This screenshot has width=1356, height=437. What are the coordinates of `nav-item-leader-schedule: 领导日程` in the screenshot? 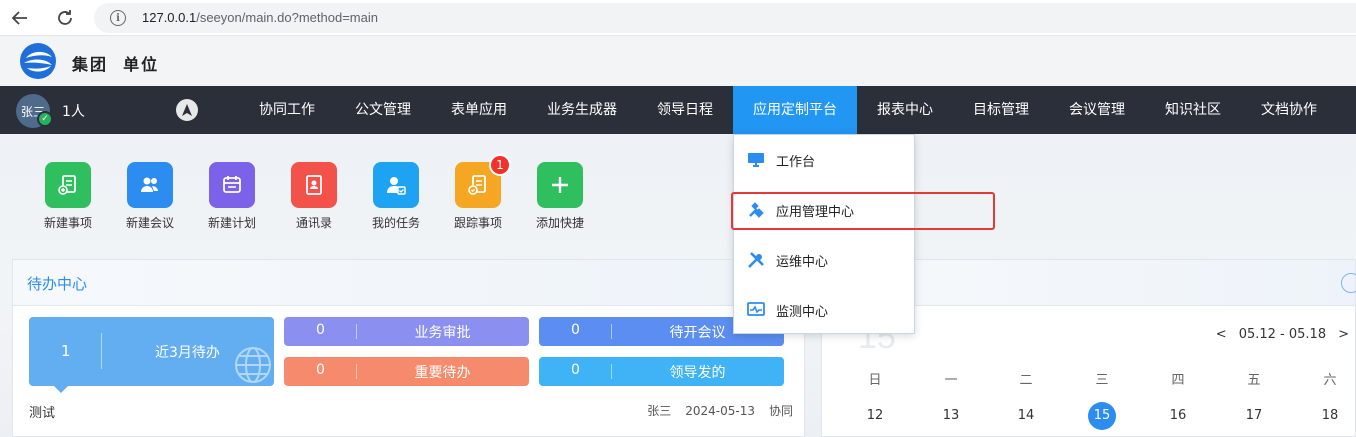 It's located at (685, 110).